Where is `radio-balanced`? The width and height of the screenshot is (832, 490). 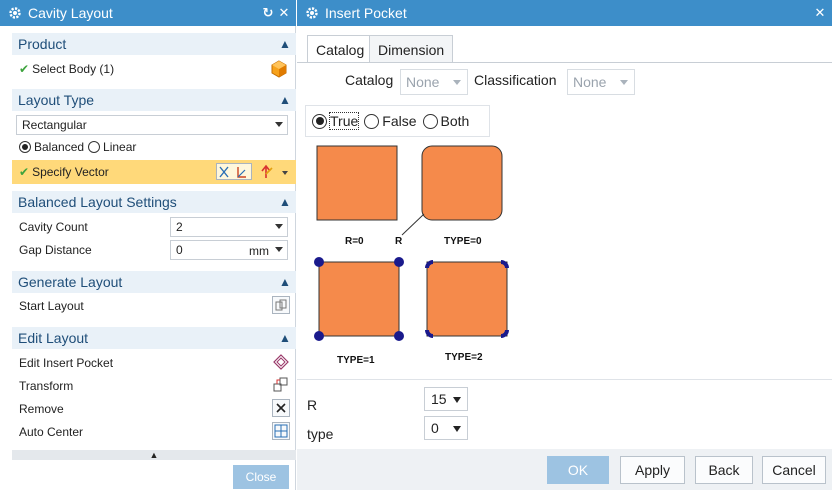 radio-balanced is located at coordinates (25, 147).